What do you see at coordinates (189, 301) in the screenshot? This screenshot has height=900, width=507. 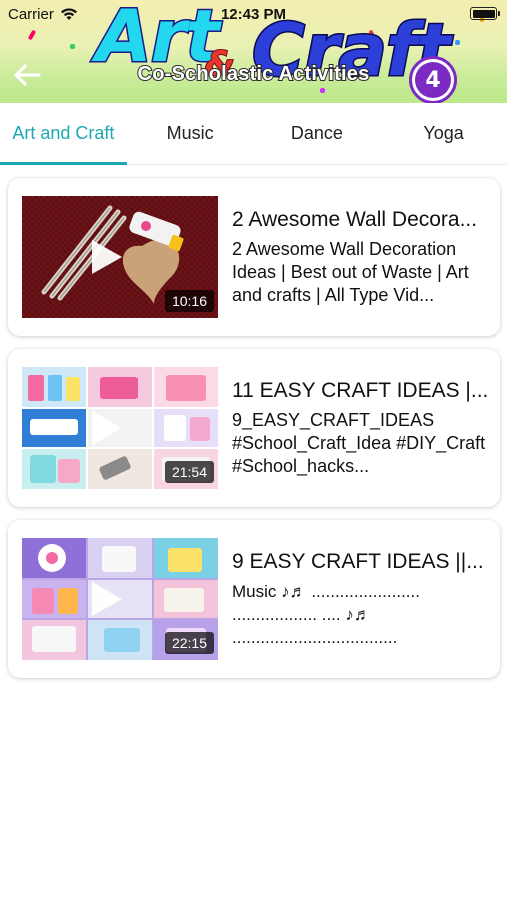 I see `video-duration: 10:16` at bounding box center [189, 301].